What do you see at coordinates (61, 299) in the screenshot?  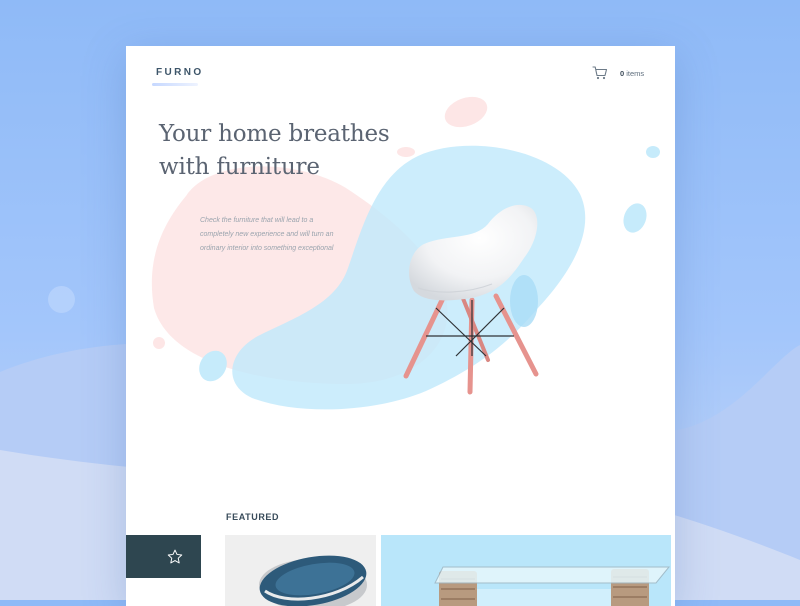 I see `decorative-bubble` at bounding box center [61, 299].